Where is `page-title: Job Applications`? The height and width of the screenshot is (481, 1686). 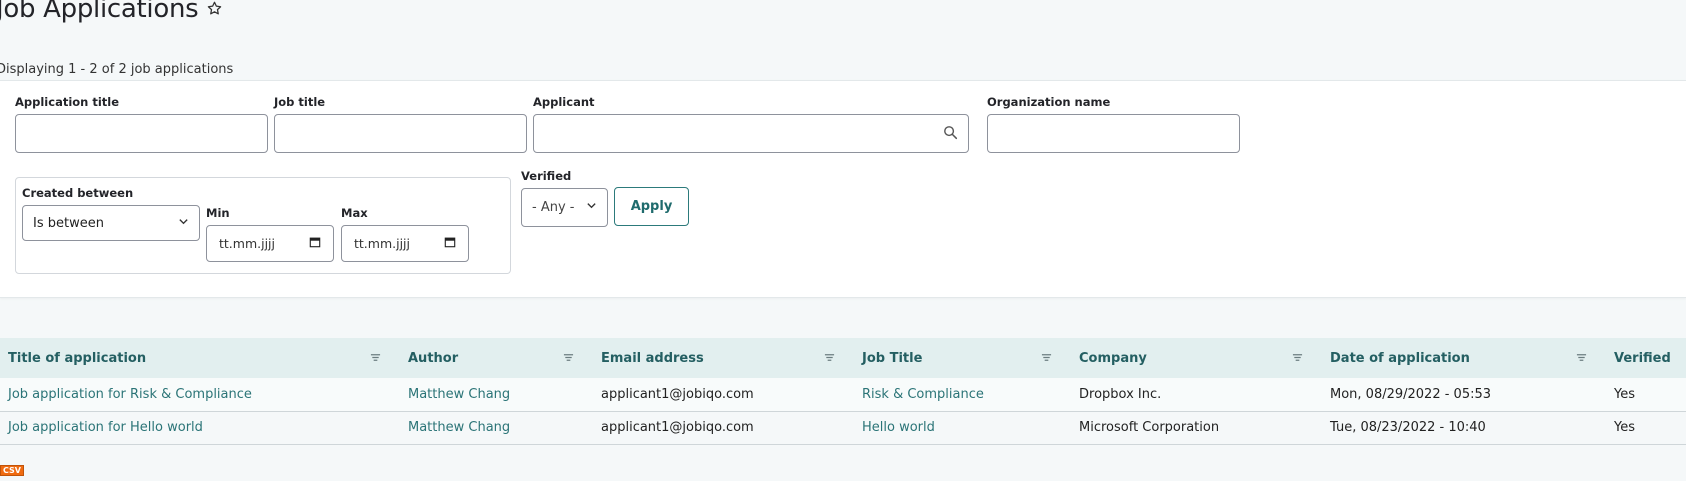 page-title: Job Applications is located at coordinates (99, 12).